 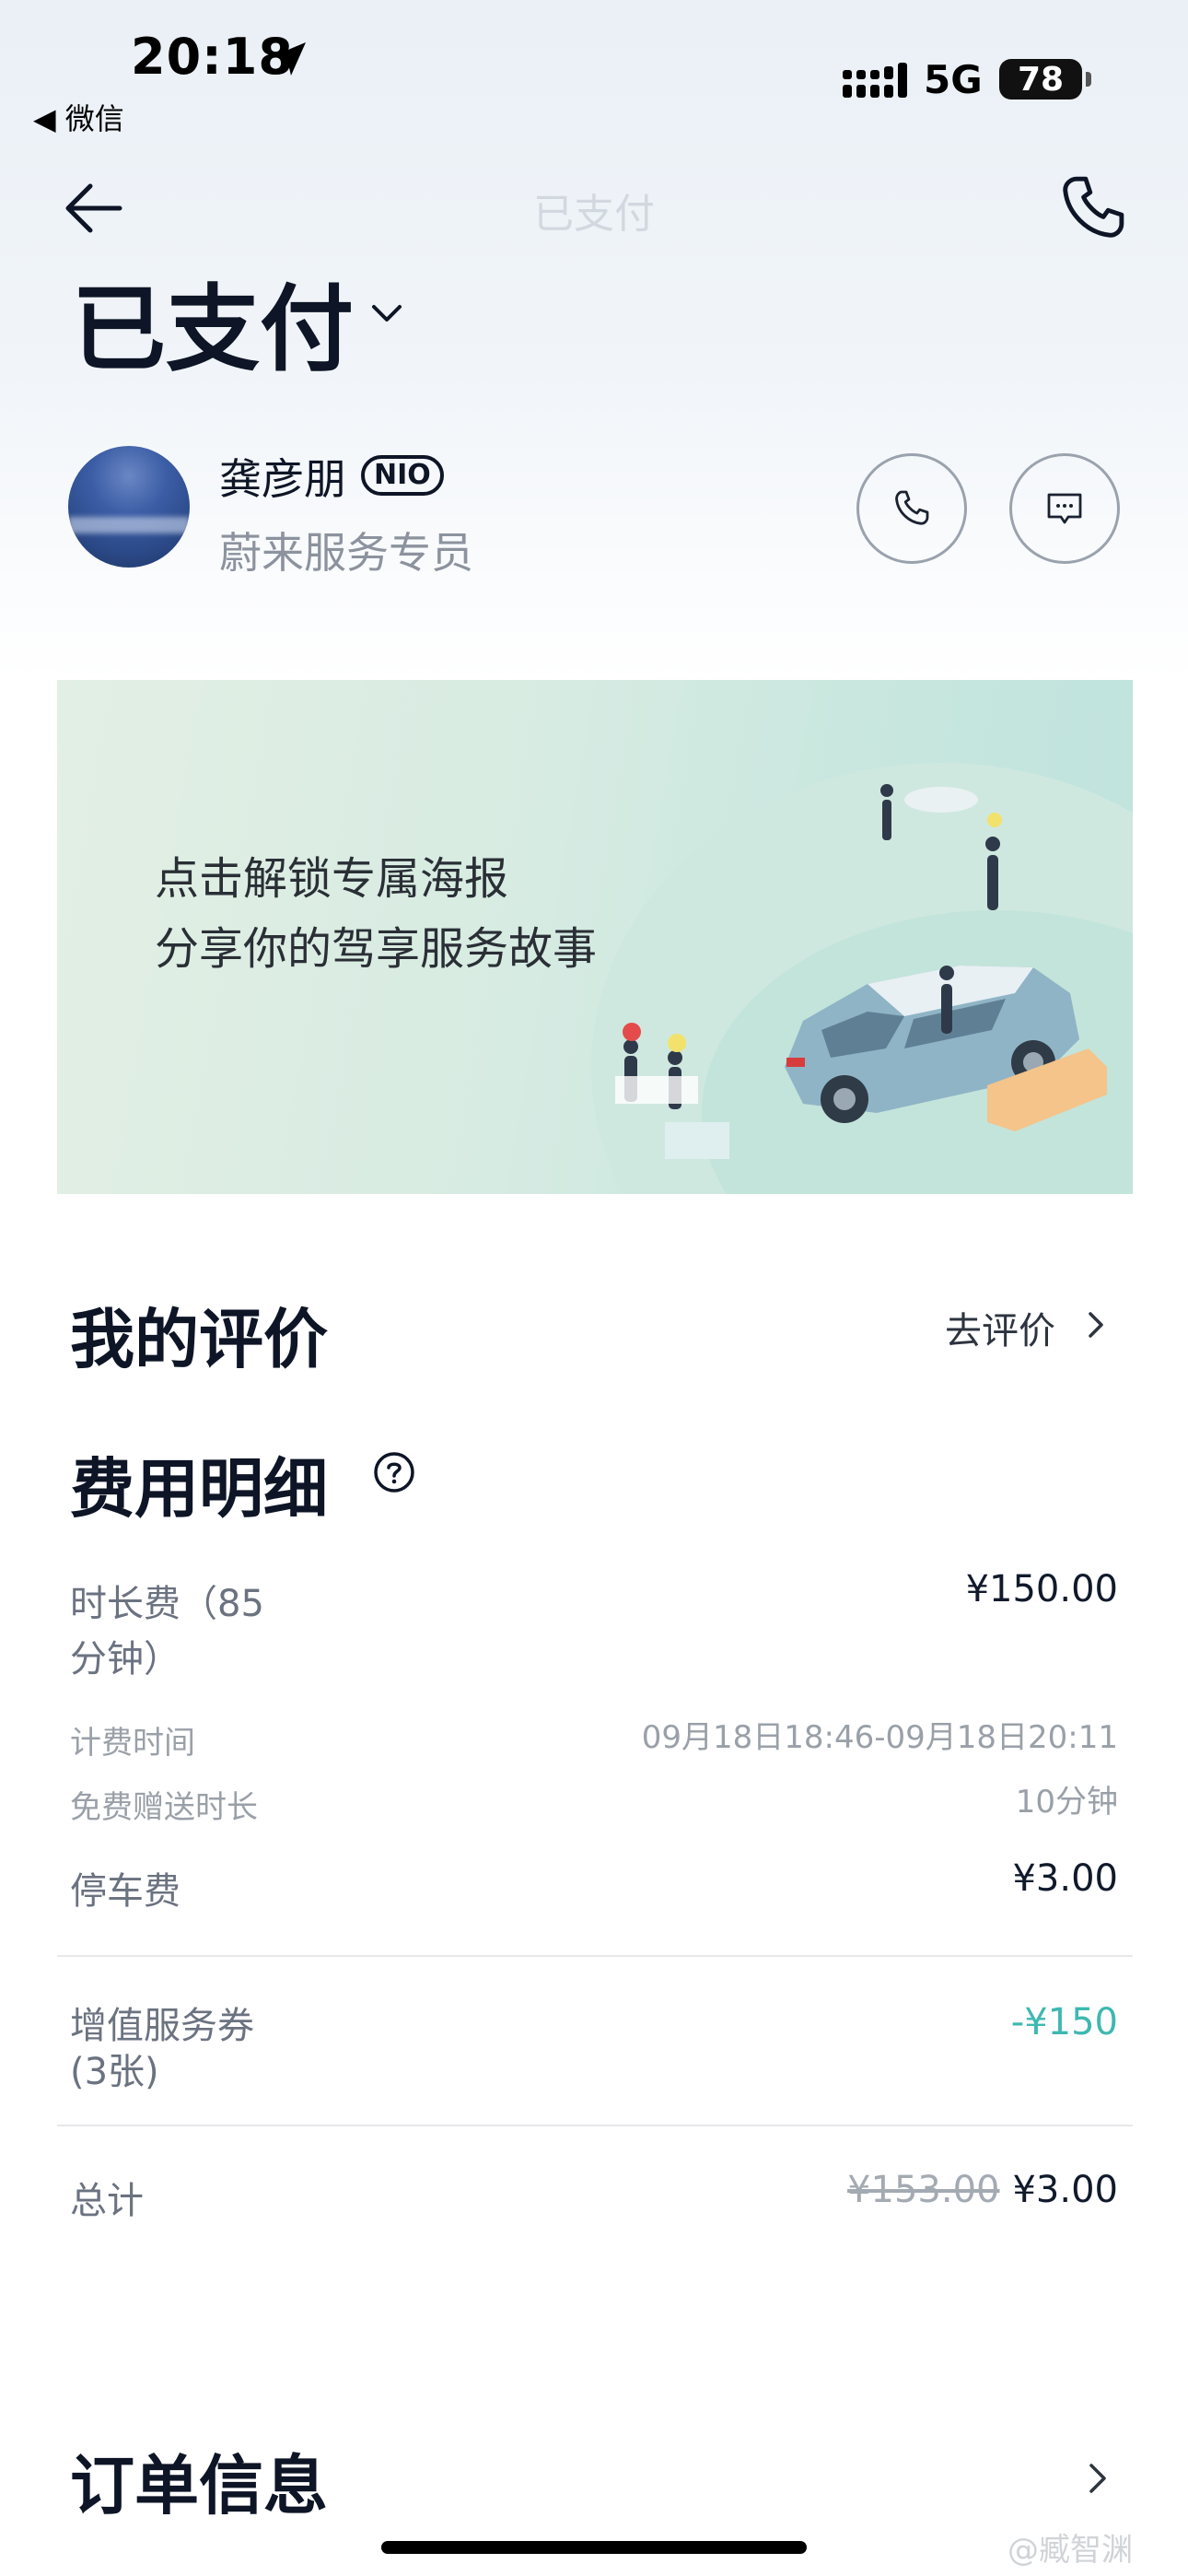 I want to click on agent-role: 蔚来服务专员, so click(x=346, y=553).